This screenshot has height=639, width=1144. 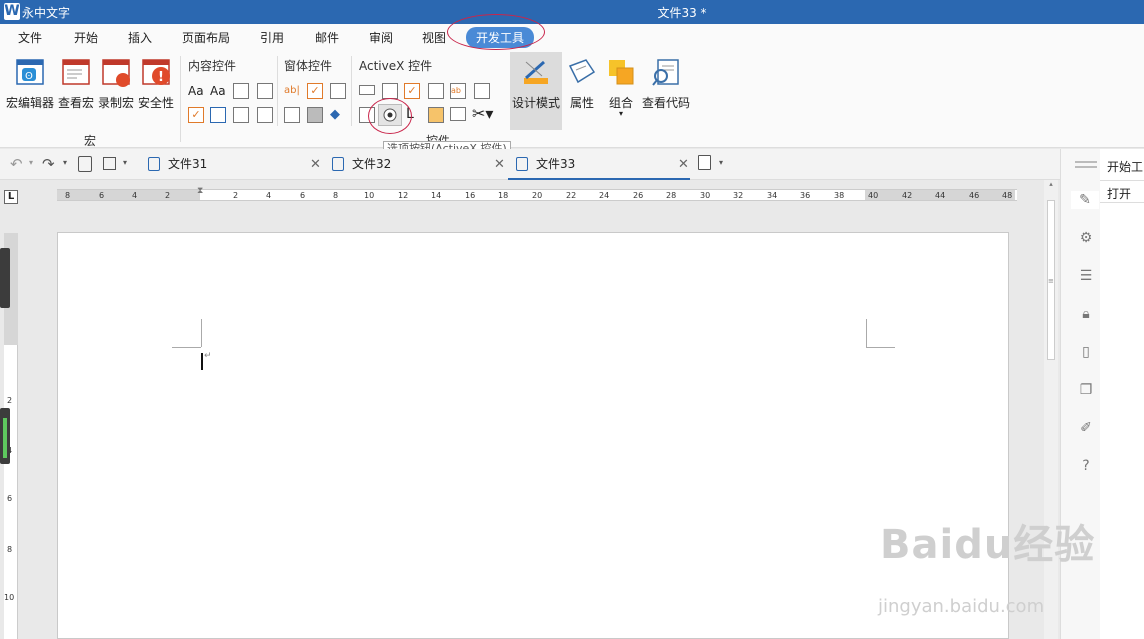 What do you see at coordinates (218, 115) in the screenshot?
I see `combo-box-control-icon` at bounding box center [218, 115].